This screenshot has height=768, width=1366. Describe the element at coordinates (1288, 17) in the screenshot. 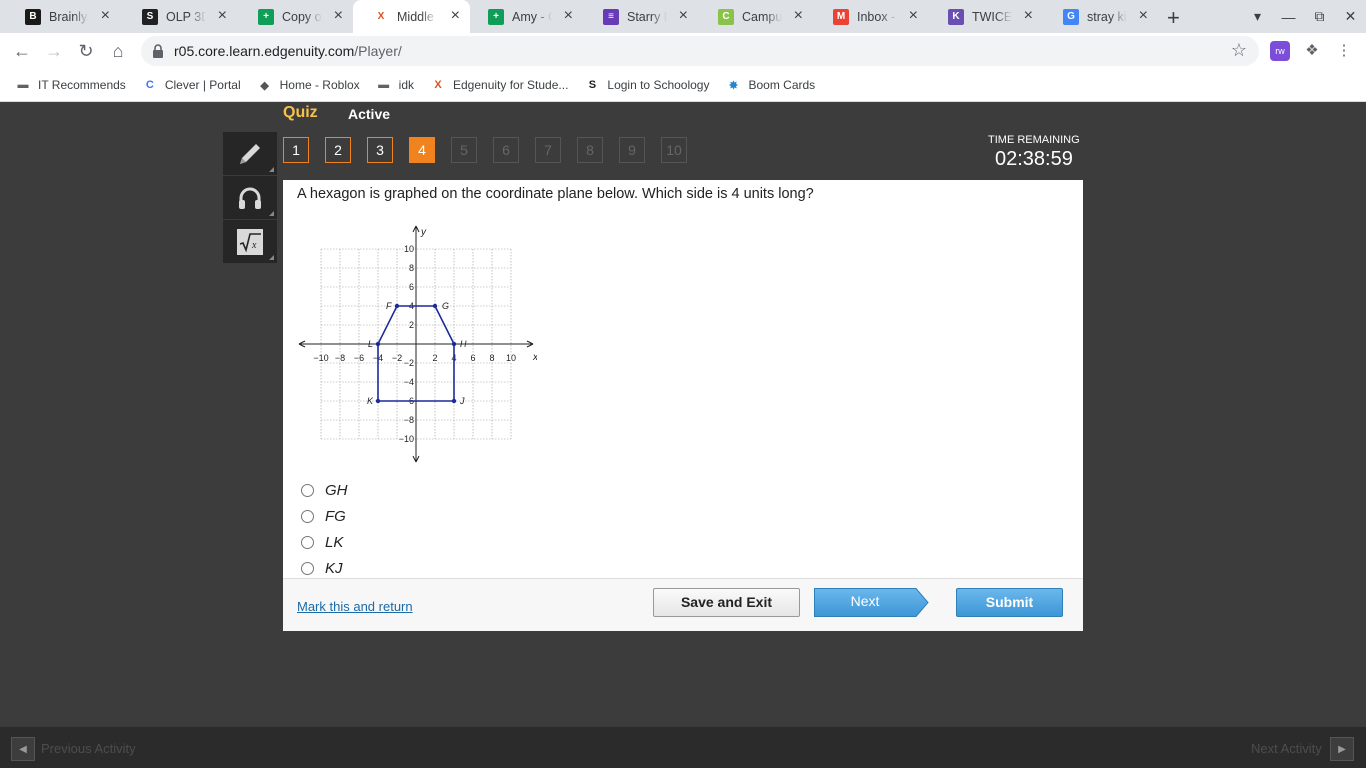

I see `minimize-icon: —` at that location.